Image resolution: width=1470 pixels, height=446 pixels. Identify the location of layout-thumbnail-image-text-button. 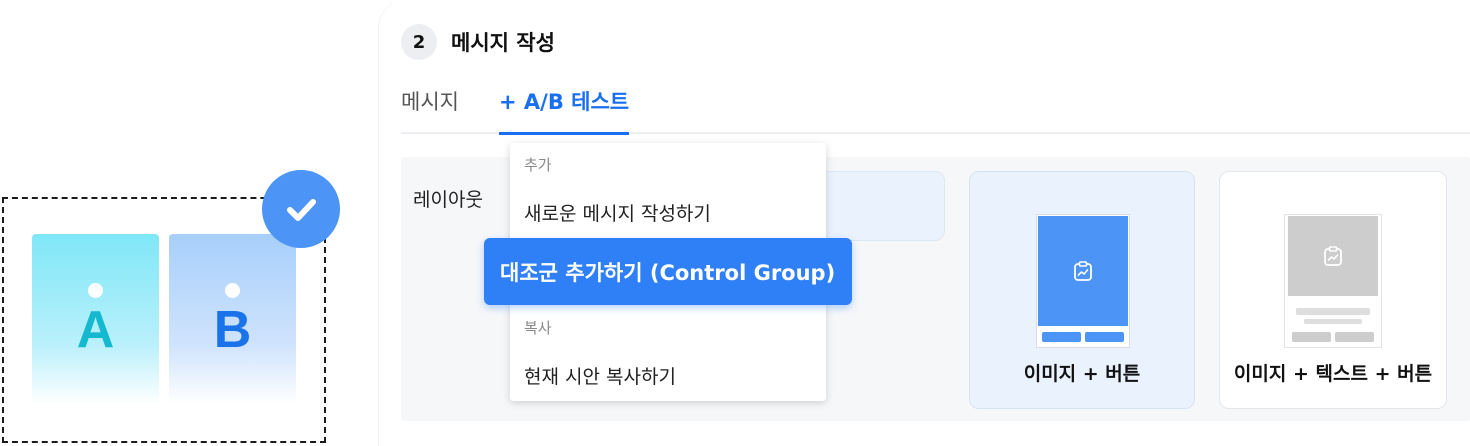
(1333, 281).